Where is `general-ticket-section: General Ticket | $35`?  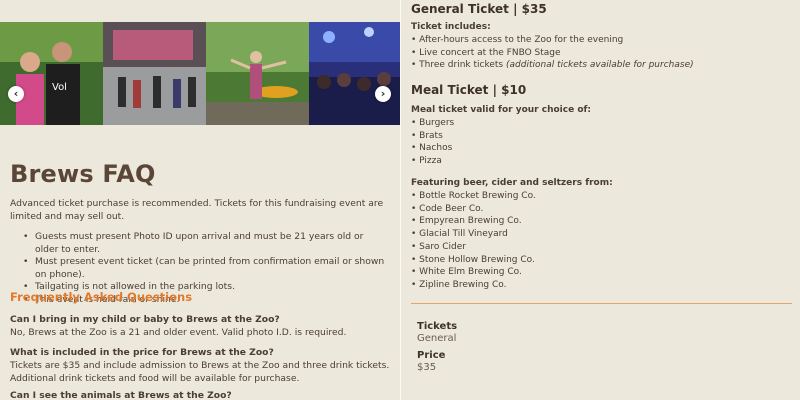
general-ticket-section: General Ticket | $35 is located at coordinates (479, 9).